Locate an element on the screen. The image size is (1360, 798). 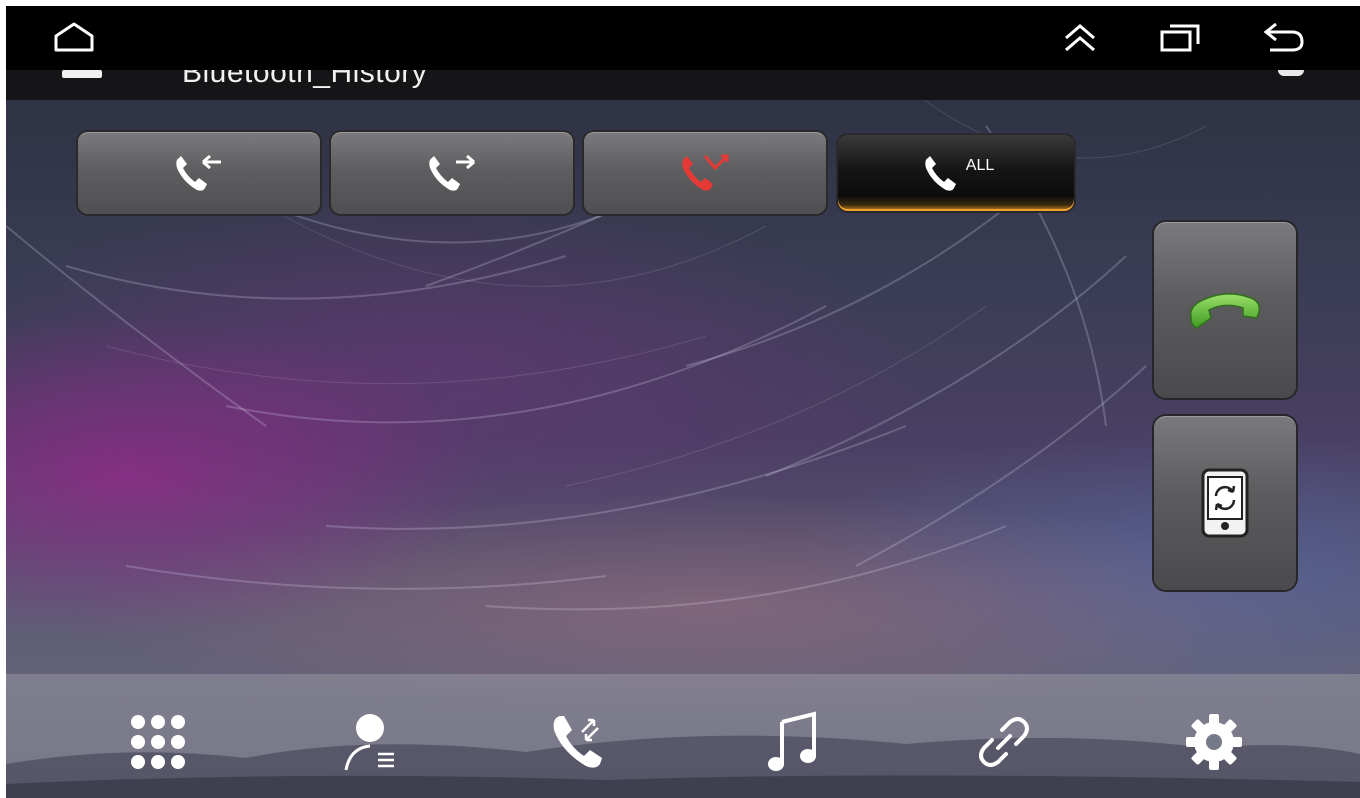
expand-up-icon is located at coordinates (1080, 38).